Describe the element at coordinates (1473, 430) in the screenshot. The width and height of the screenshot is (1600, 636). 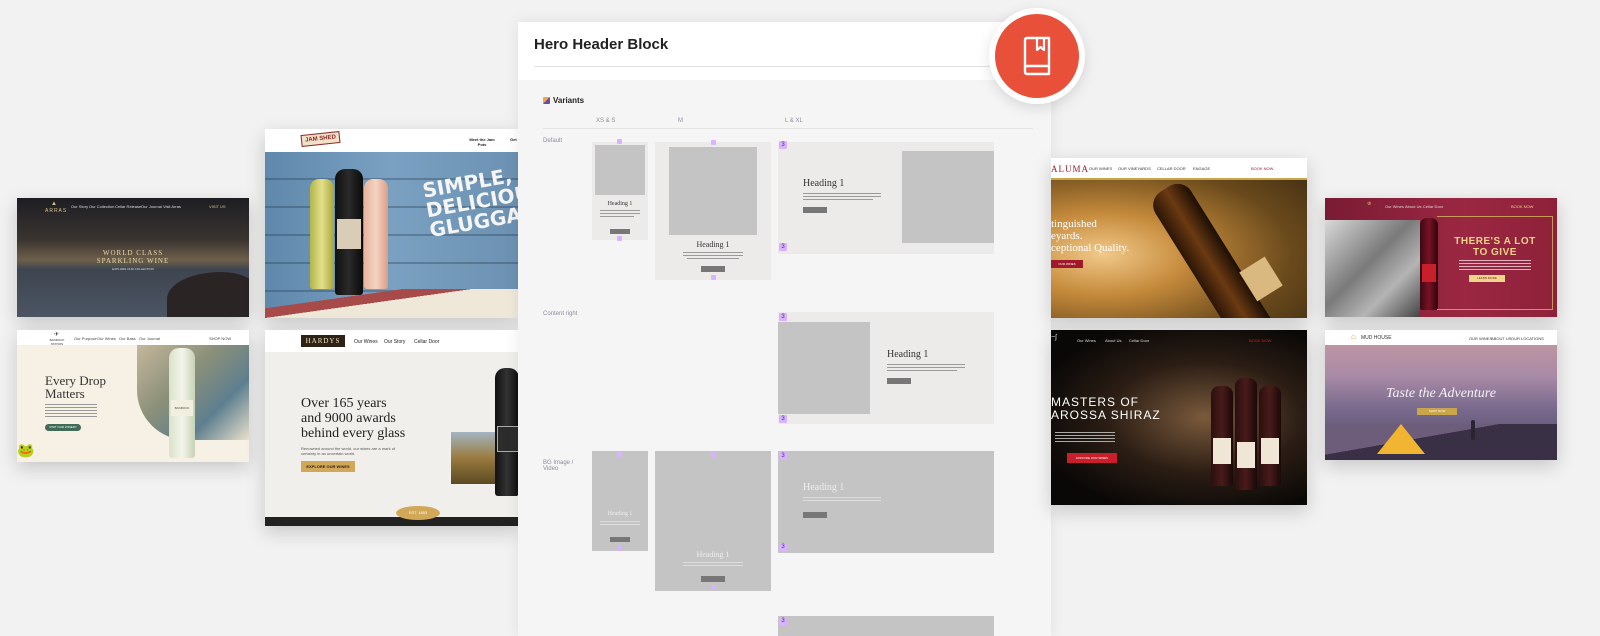
I see `mudhouse-person` at that location.